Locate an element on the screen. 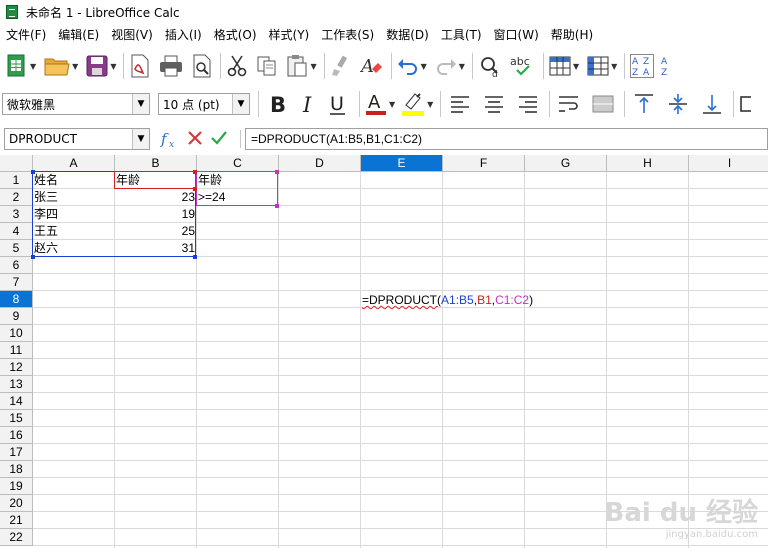 This screenshot has width=768, height=548. row-header-19: 19 is located at coordinates (16, 486).